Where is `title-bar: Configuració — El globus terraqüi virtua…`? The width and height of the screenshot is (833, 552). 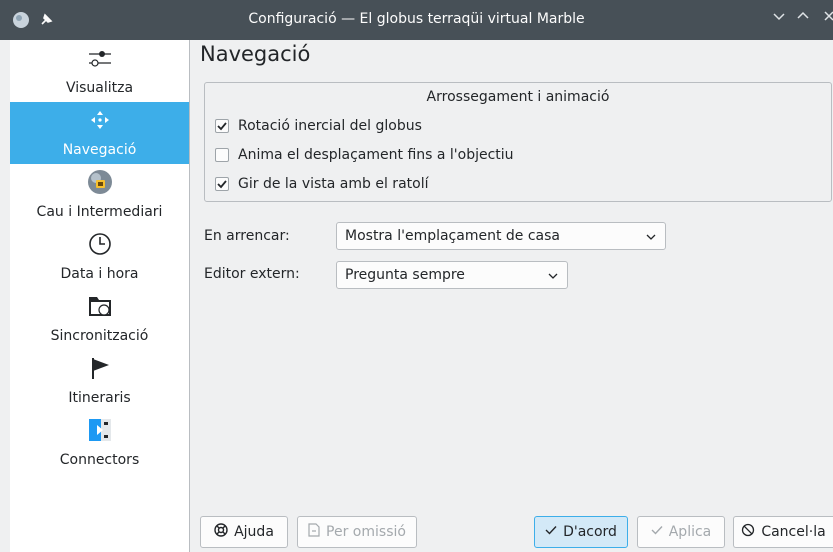
title-bar: Configuració — El globus terraqüi virtua… is located at coordinates (416, 20).